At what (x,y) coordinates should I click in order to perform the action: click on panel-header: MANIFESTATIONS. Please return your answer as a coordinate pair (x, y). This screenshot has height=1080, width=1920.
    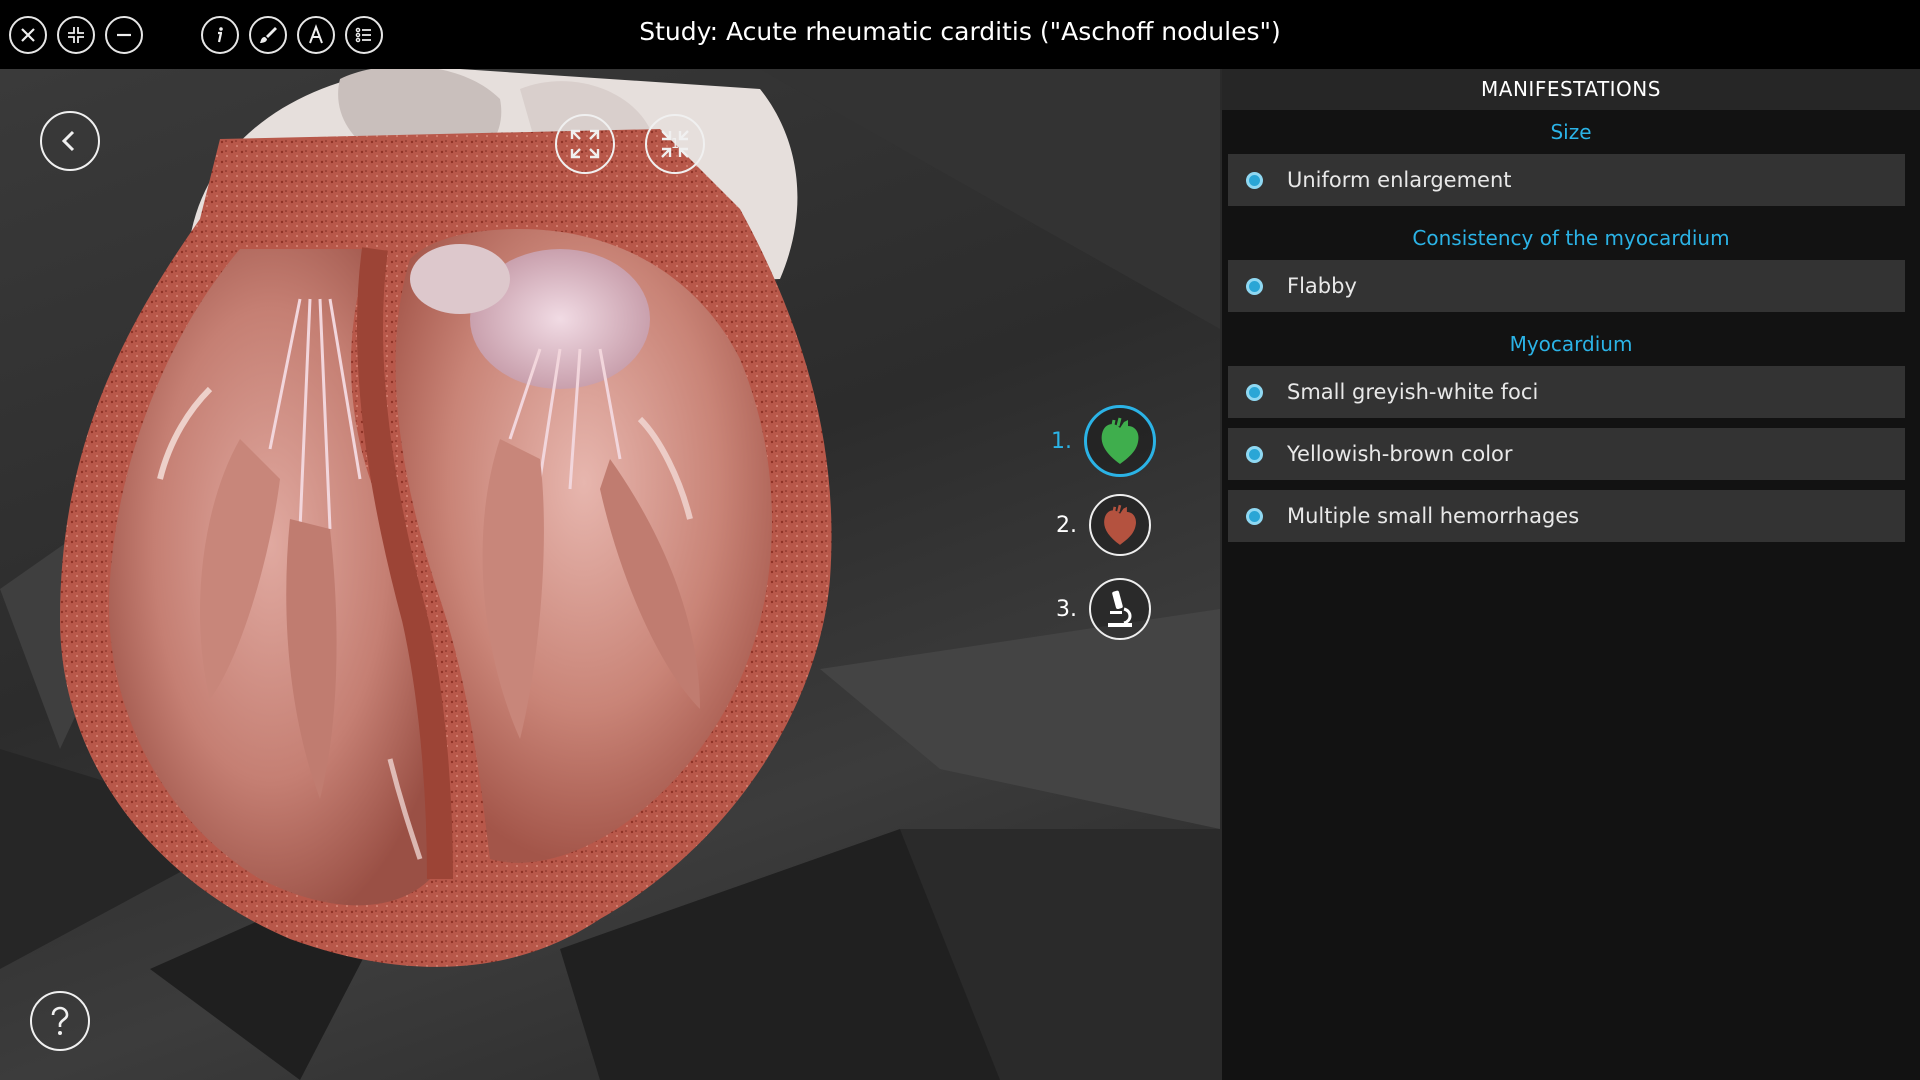
    Looking at the image, I should click on (1571, 89).